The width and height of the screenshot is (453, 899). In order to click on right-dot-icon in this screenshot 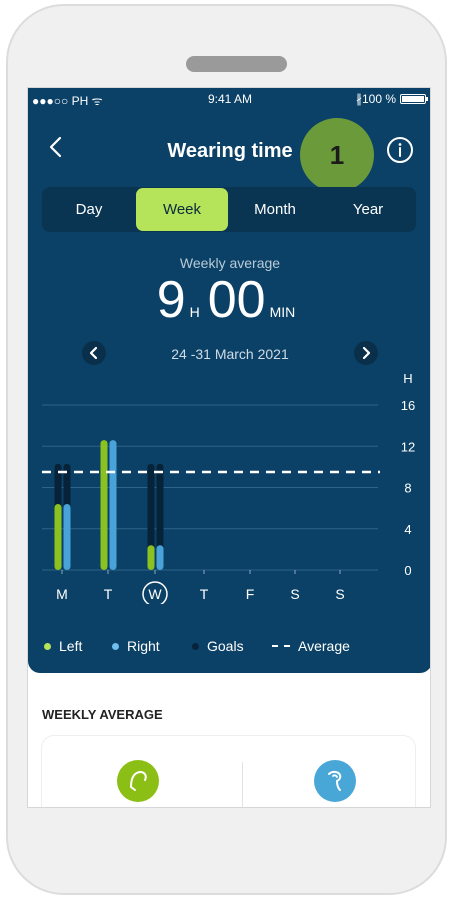, I will do `click(115, 646)`.